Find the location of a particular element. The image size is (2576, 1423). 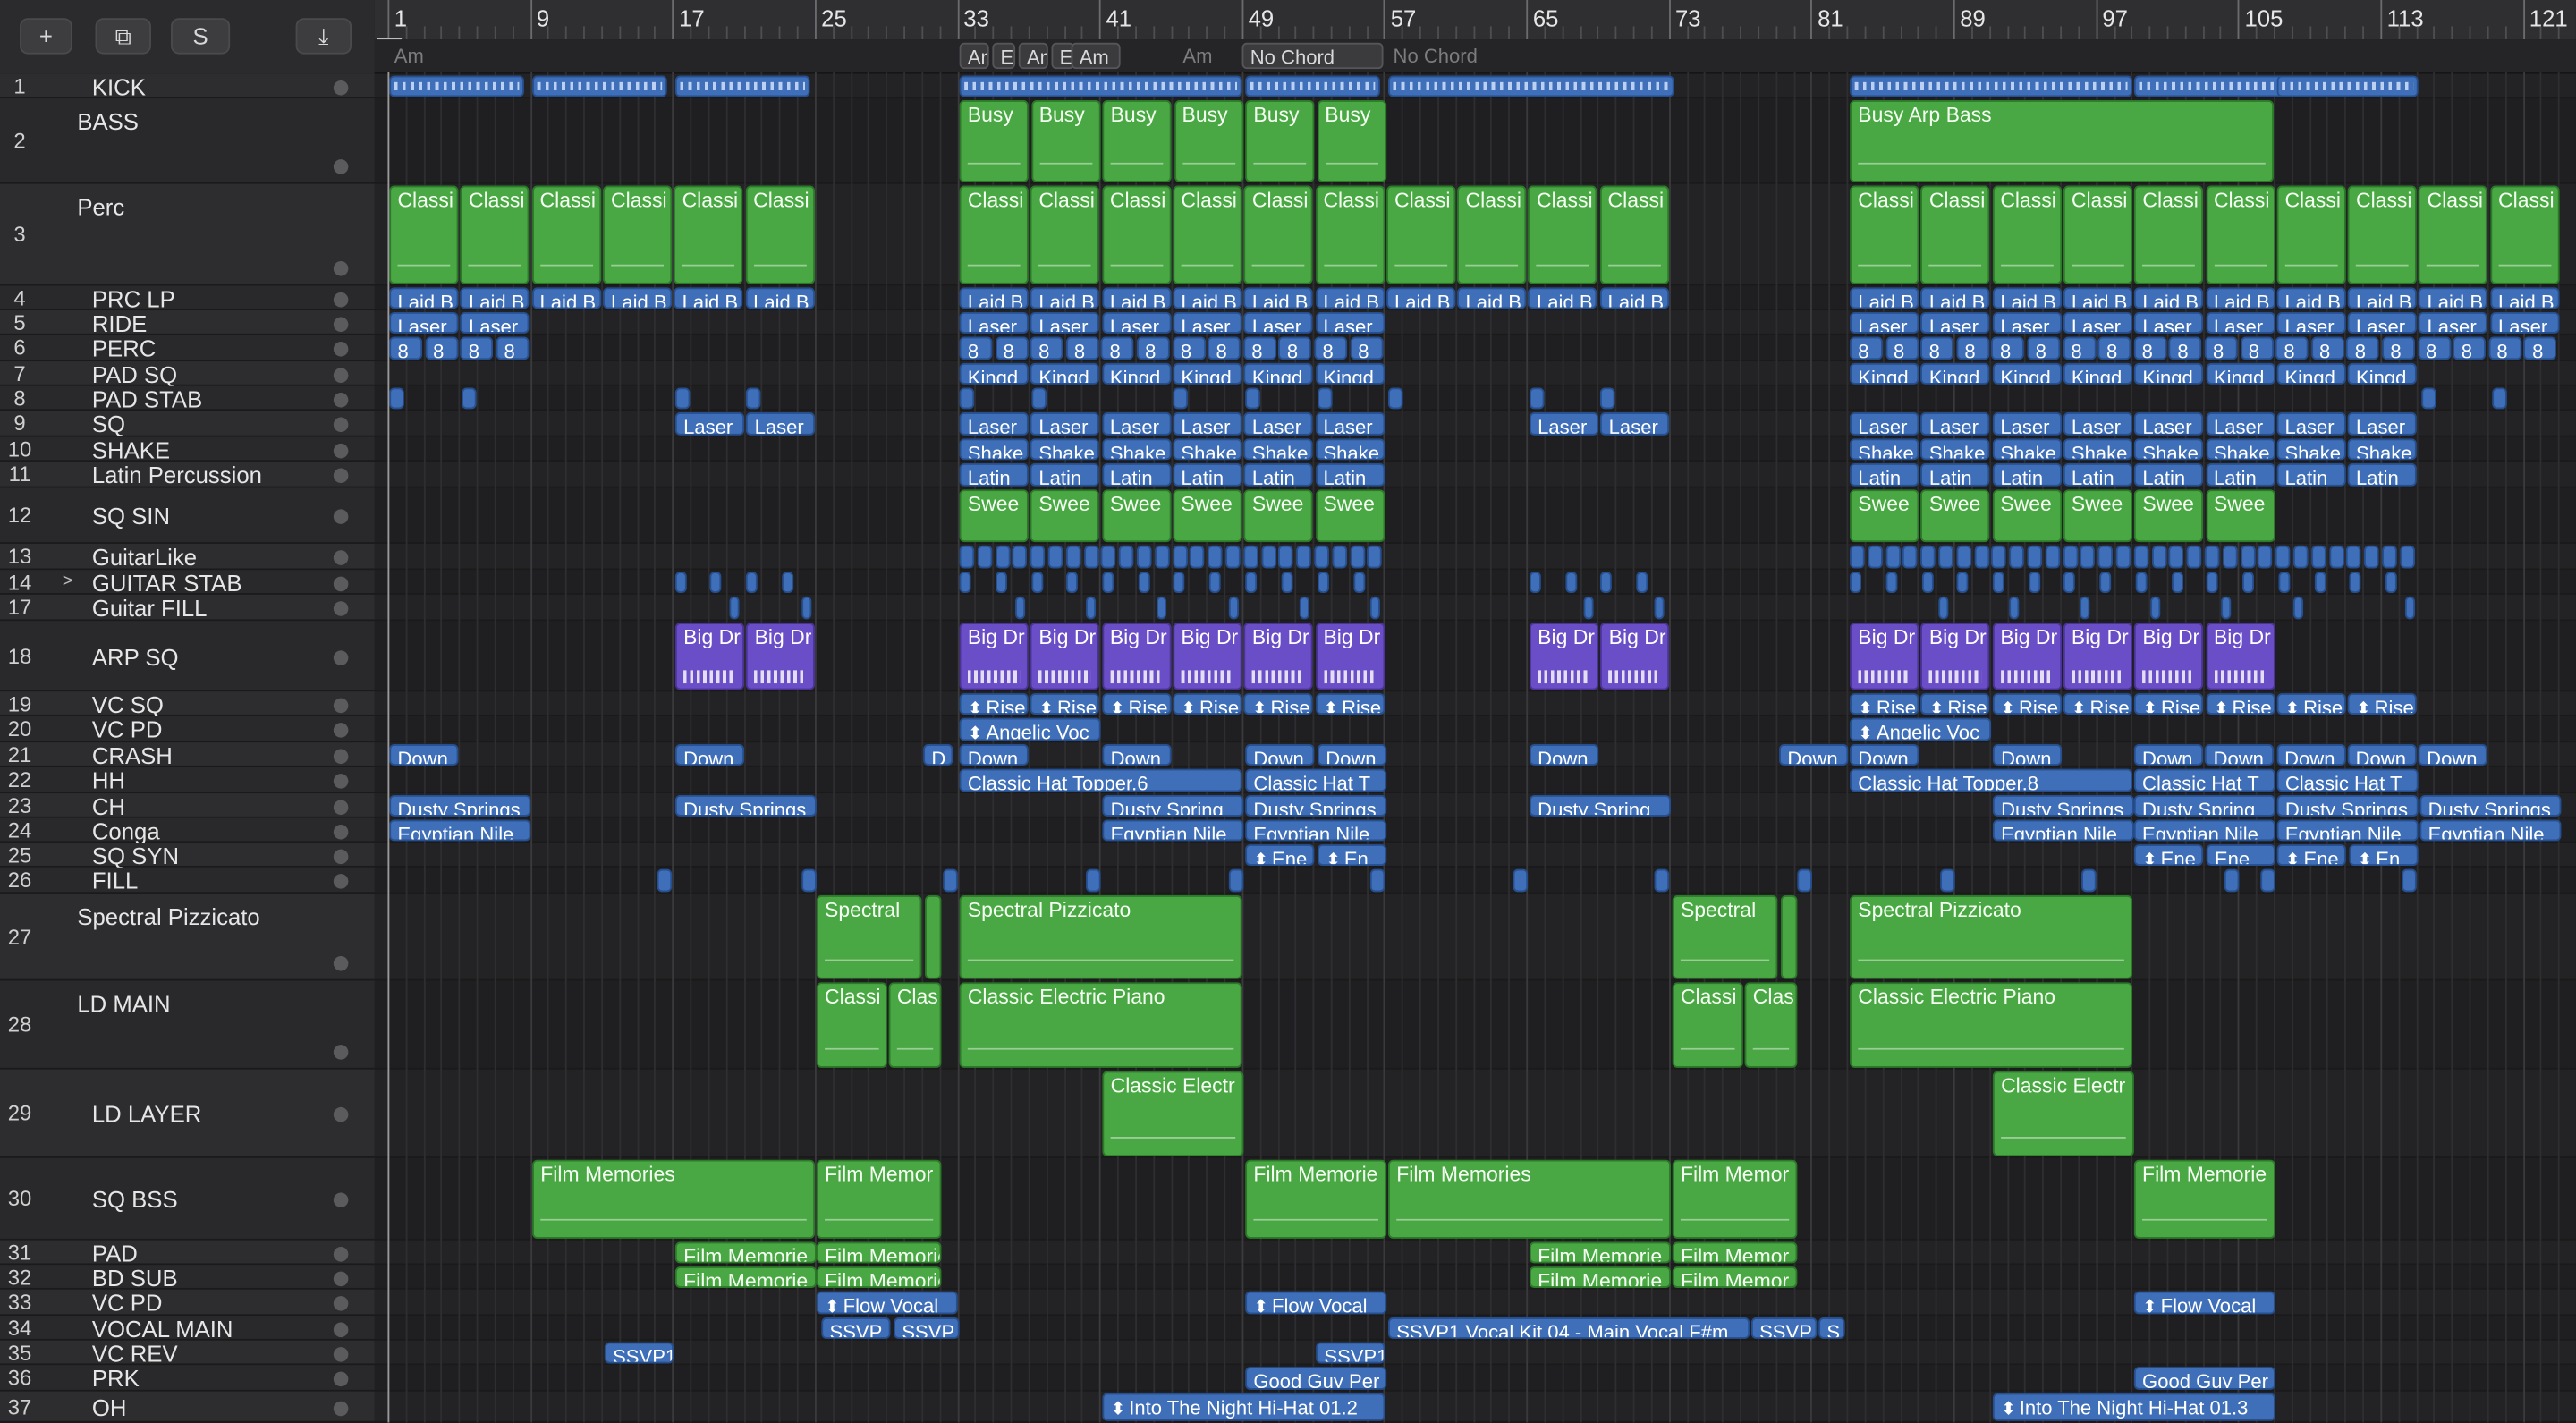

bar-ruler: 1 9 17 25 33 41 49 57 65 73 81 89 97 105 113 121 is located at coordinates (1475, 20).